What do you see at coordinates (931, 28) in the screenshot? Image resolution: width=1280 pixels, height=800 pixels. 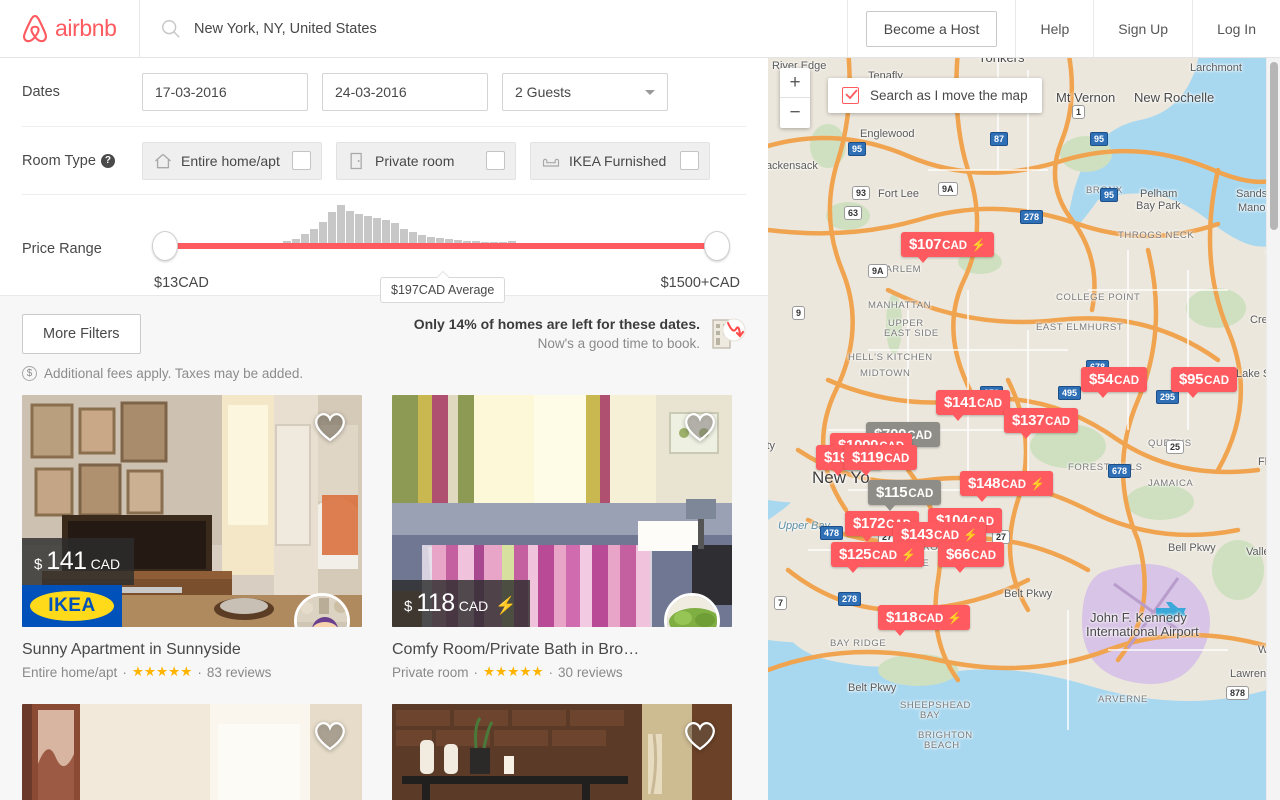 I see `become-a-host-button: Become a Host` at bounding box center [931, 28].